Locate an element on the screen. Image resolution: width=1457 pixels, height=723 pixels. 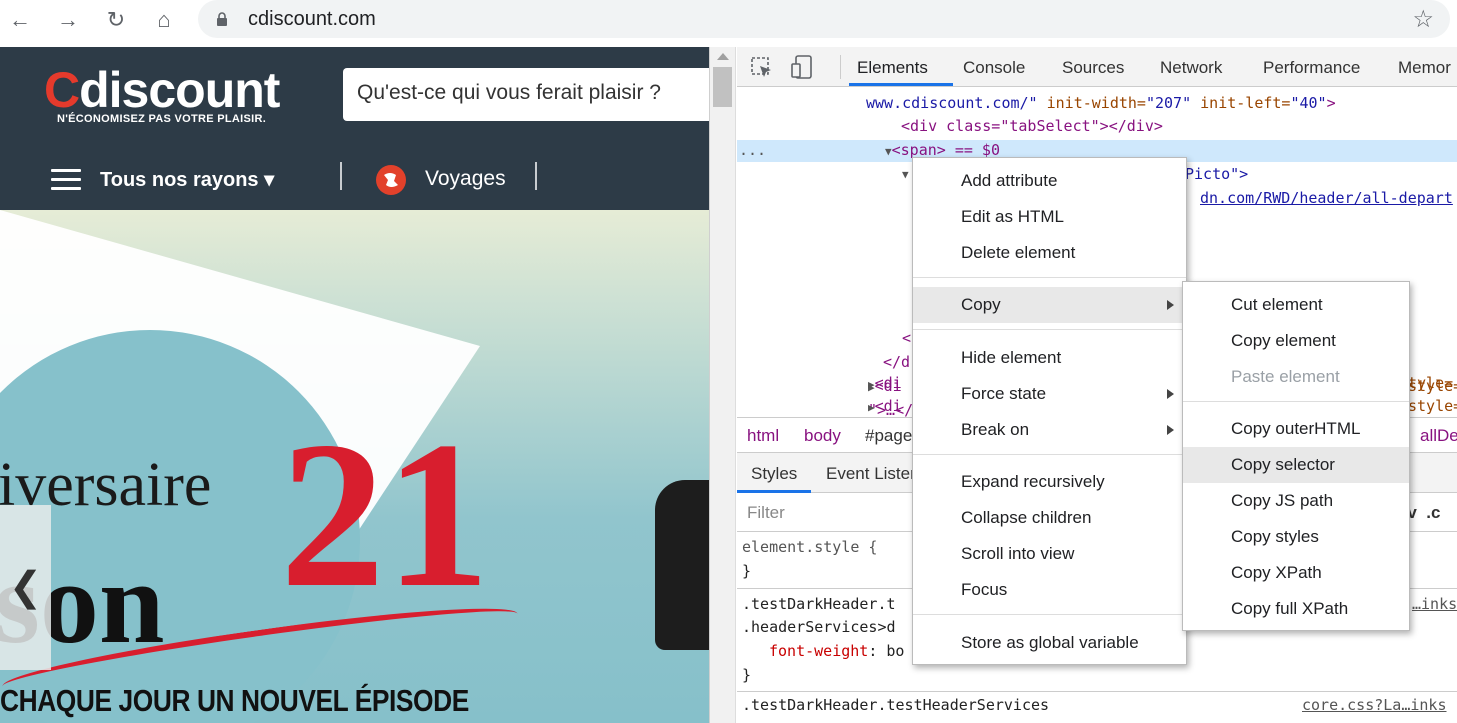
expand-triangle-icon: ▼ is located at coordinates (905, 175).